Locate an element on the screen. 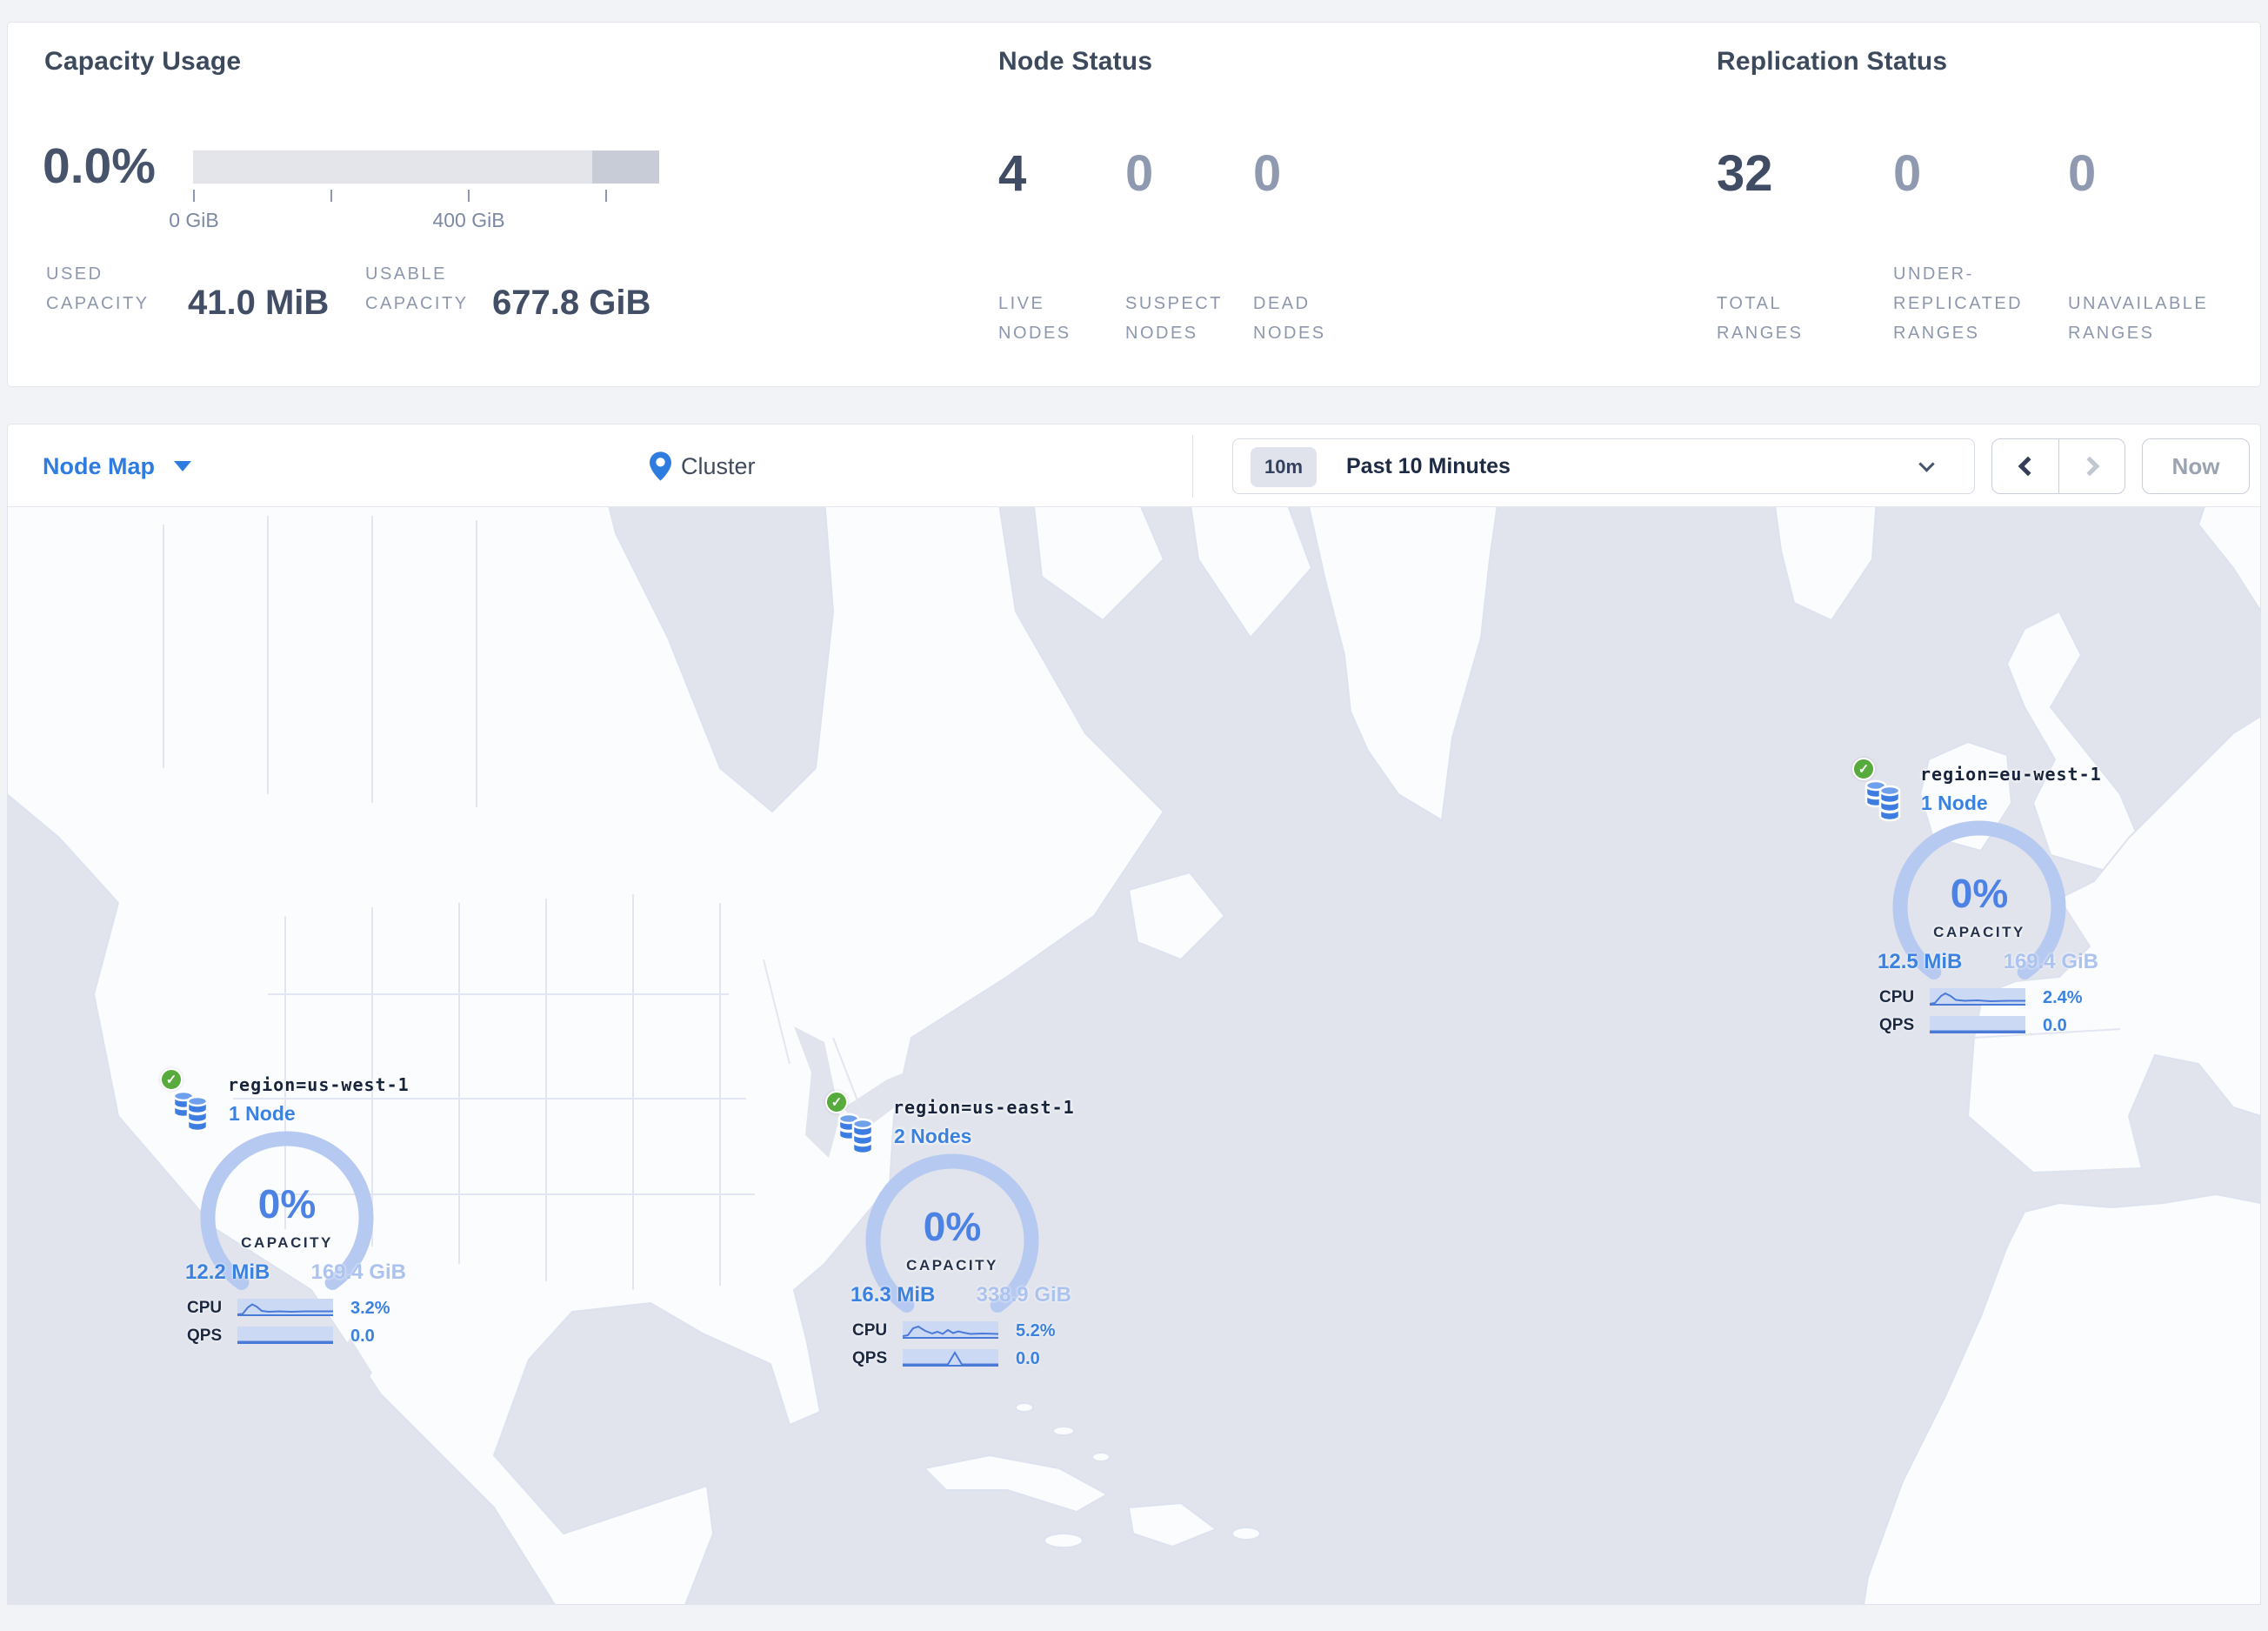  cpu-value: 3.2% is located at coordinates (370, 1308).